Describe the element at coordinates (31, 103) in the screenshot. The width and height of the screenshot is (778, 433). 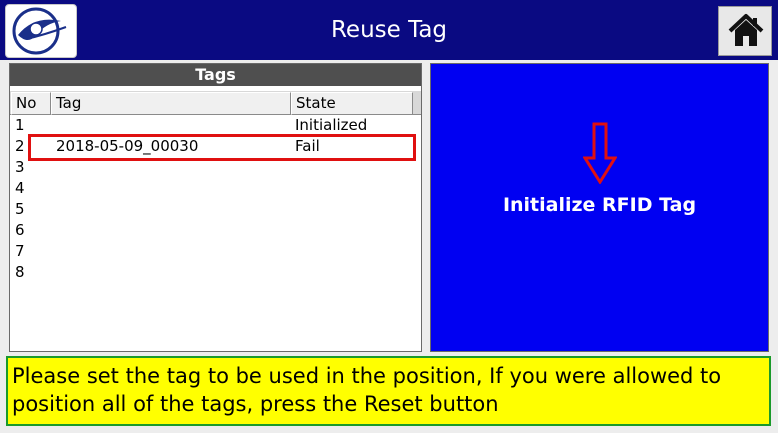
I see `column-header-no: No` at that location.